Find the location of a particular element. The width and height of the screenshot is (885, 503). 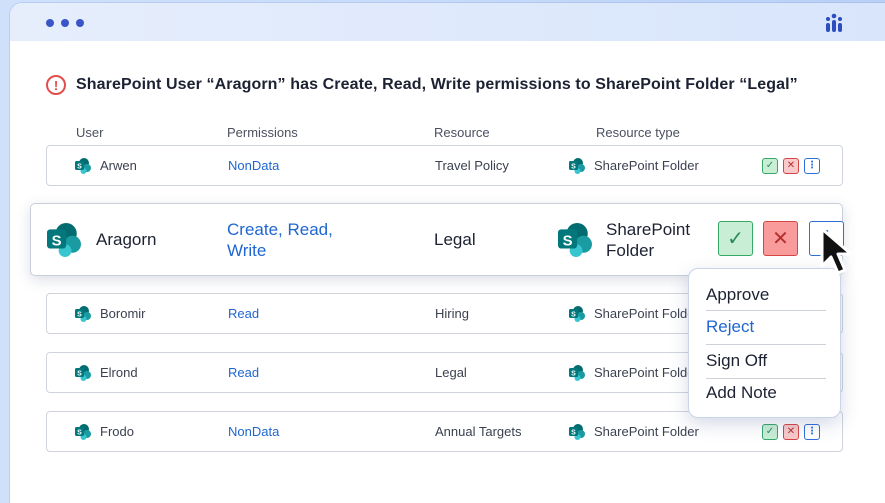

title-bar is located at coordinates (447, 22).